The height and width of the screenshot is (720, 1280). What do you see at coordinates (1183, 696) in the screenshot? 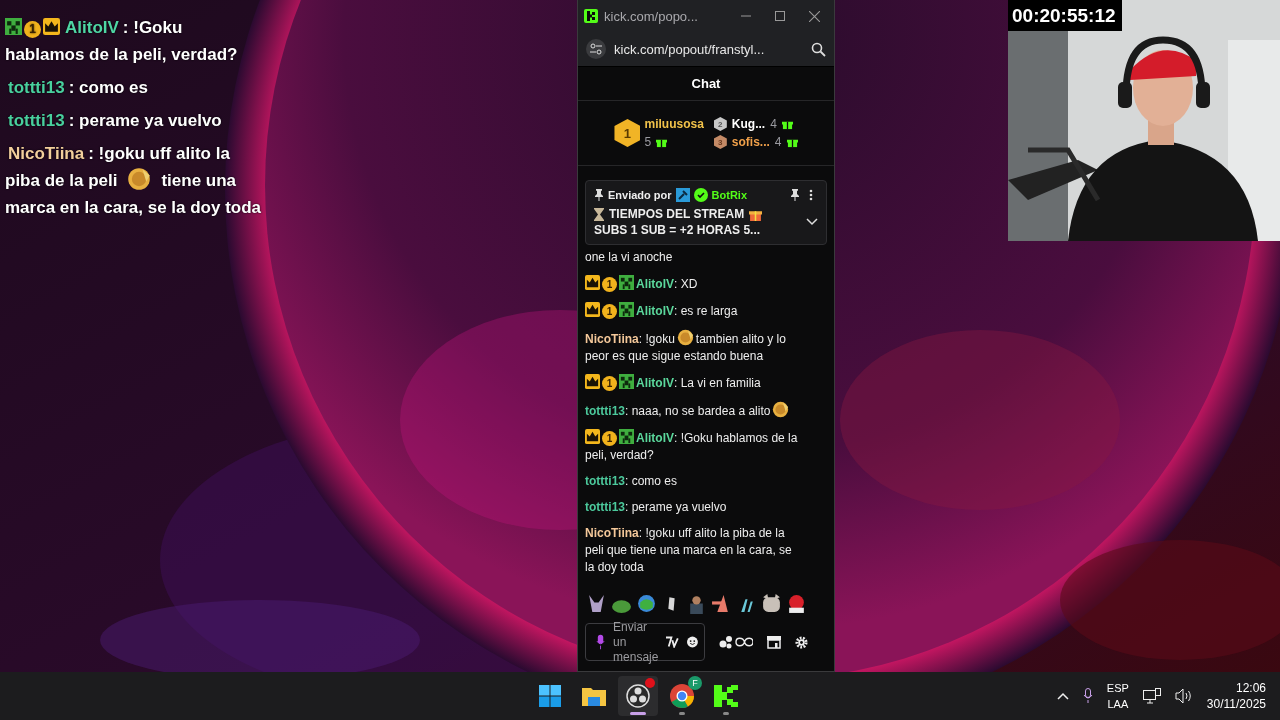
I see `volume-icon` at bounding box center [1183, 696].